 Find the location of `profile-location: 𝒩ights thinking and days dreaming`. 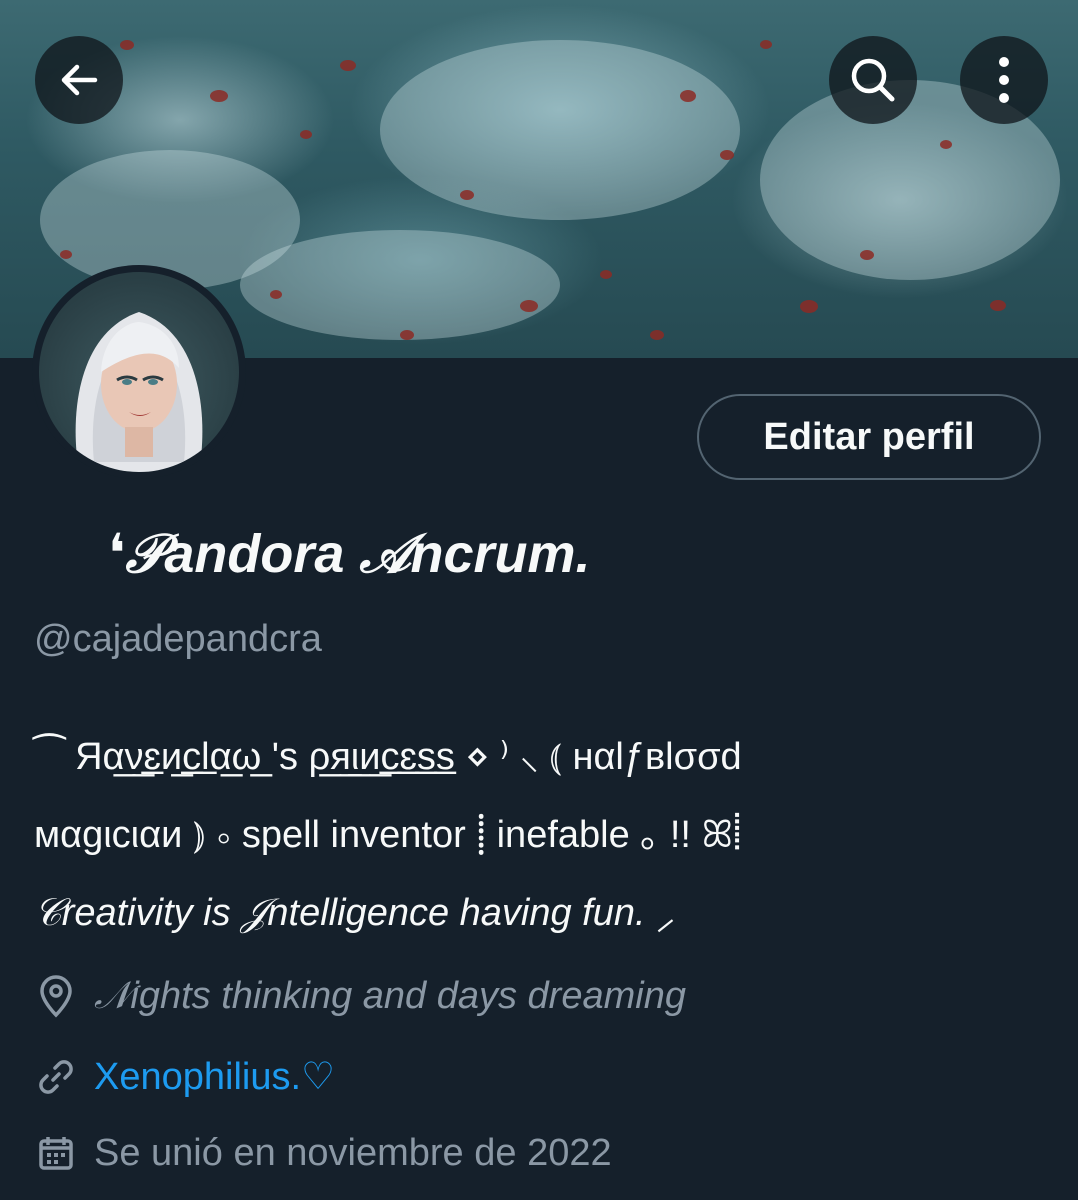

profile-location: 𝒩ights thinking and days dreaming is located at coordinates (360, 996).